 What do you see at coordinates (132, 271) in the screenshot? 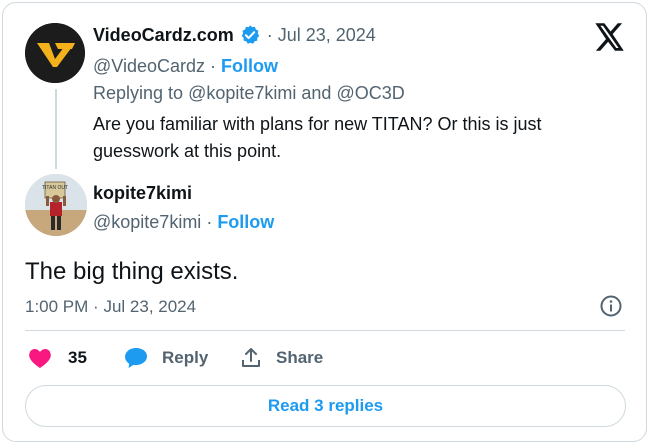
I see `tweet-text: The big thing exists.` at bounding box center [132, 271].